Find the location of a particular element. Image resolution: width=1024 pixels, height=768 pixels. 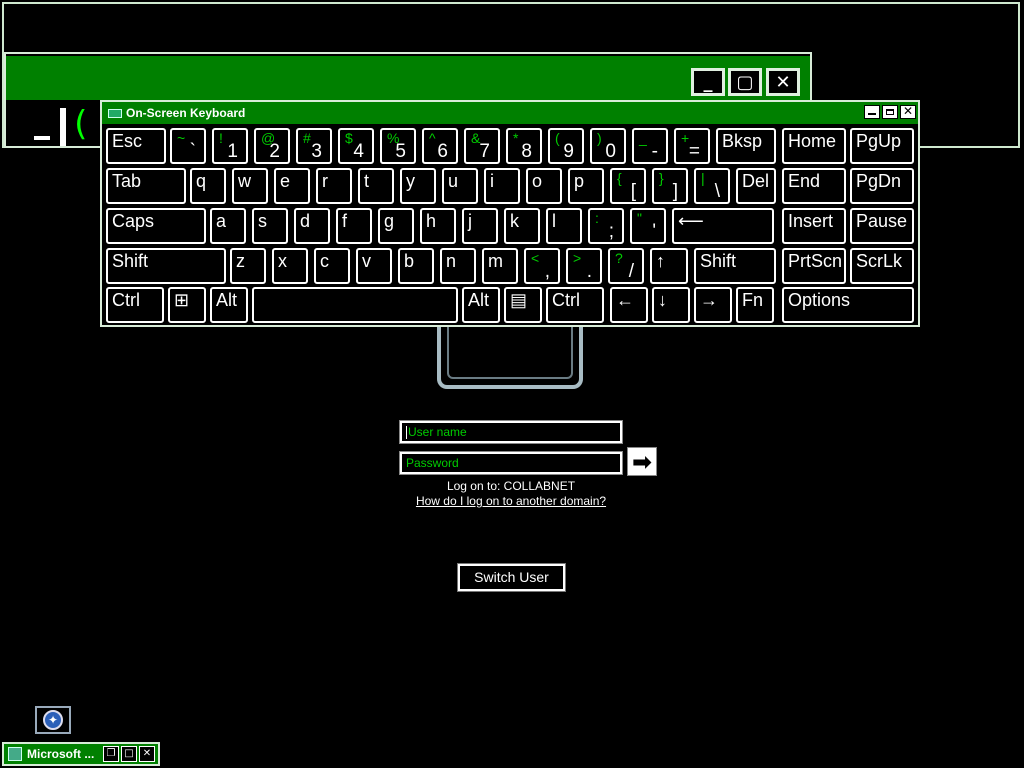

key-fn: Fn is located at coordinates (755, 305).